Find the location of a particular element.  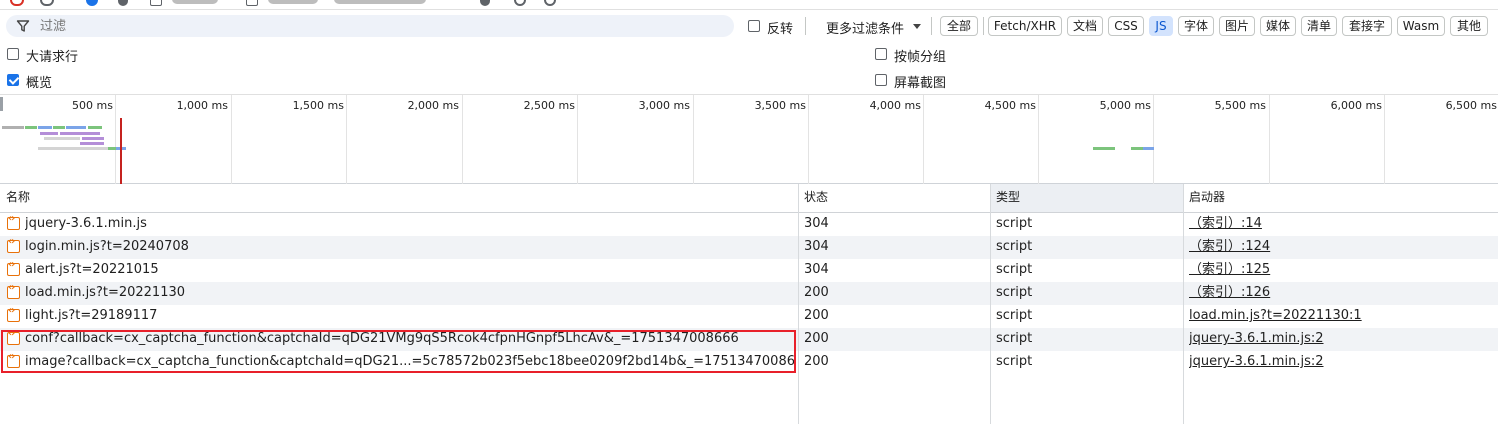

type-filter-manifest: 清单 is located at coordinates (1319, 26).